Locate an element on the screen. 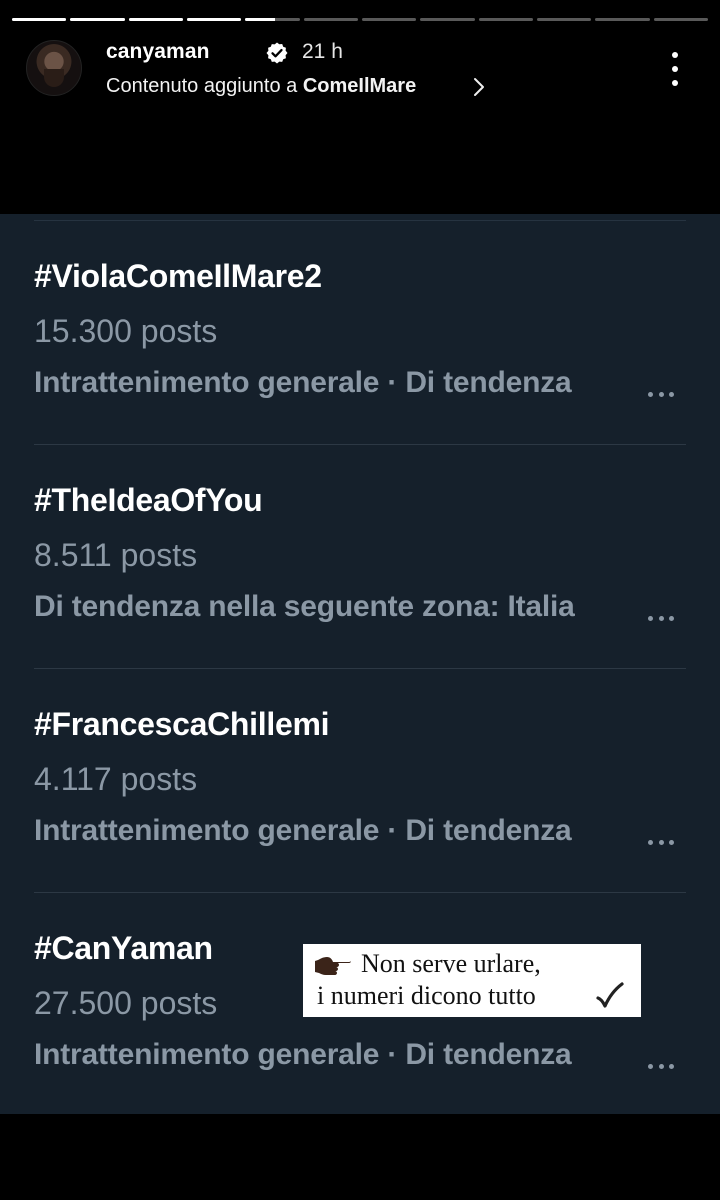  trend-post-count: 4.117 posts is located at coordinates (116, 779).